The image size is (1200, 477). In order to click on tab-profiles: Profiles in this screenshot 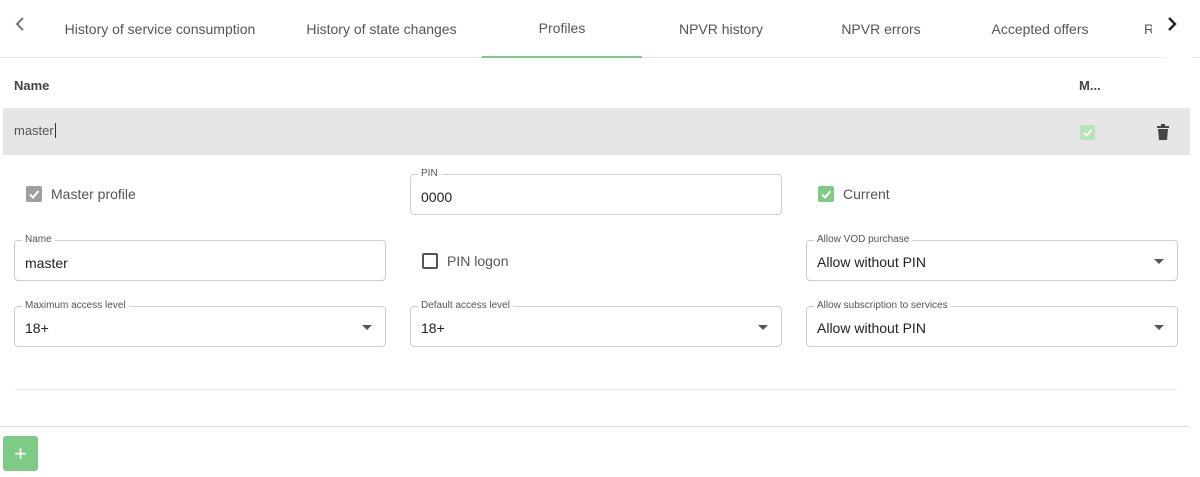, I will do `click(562, 29)`.